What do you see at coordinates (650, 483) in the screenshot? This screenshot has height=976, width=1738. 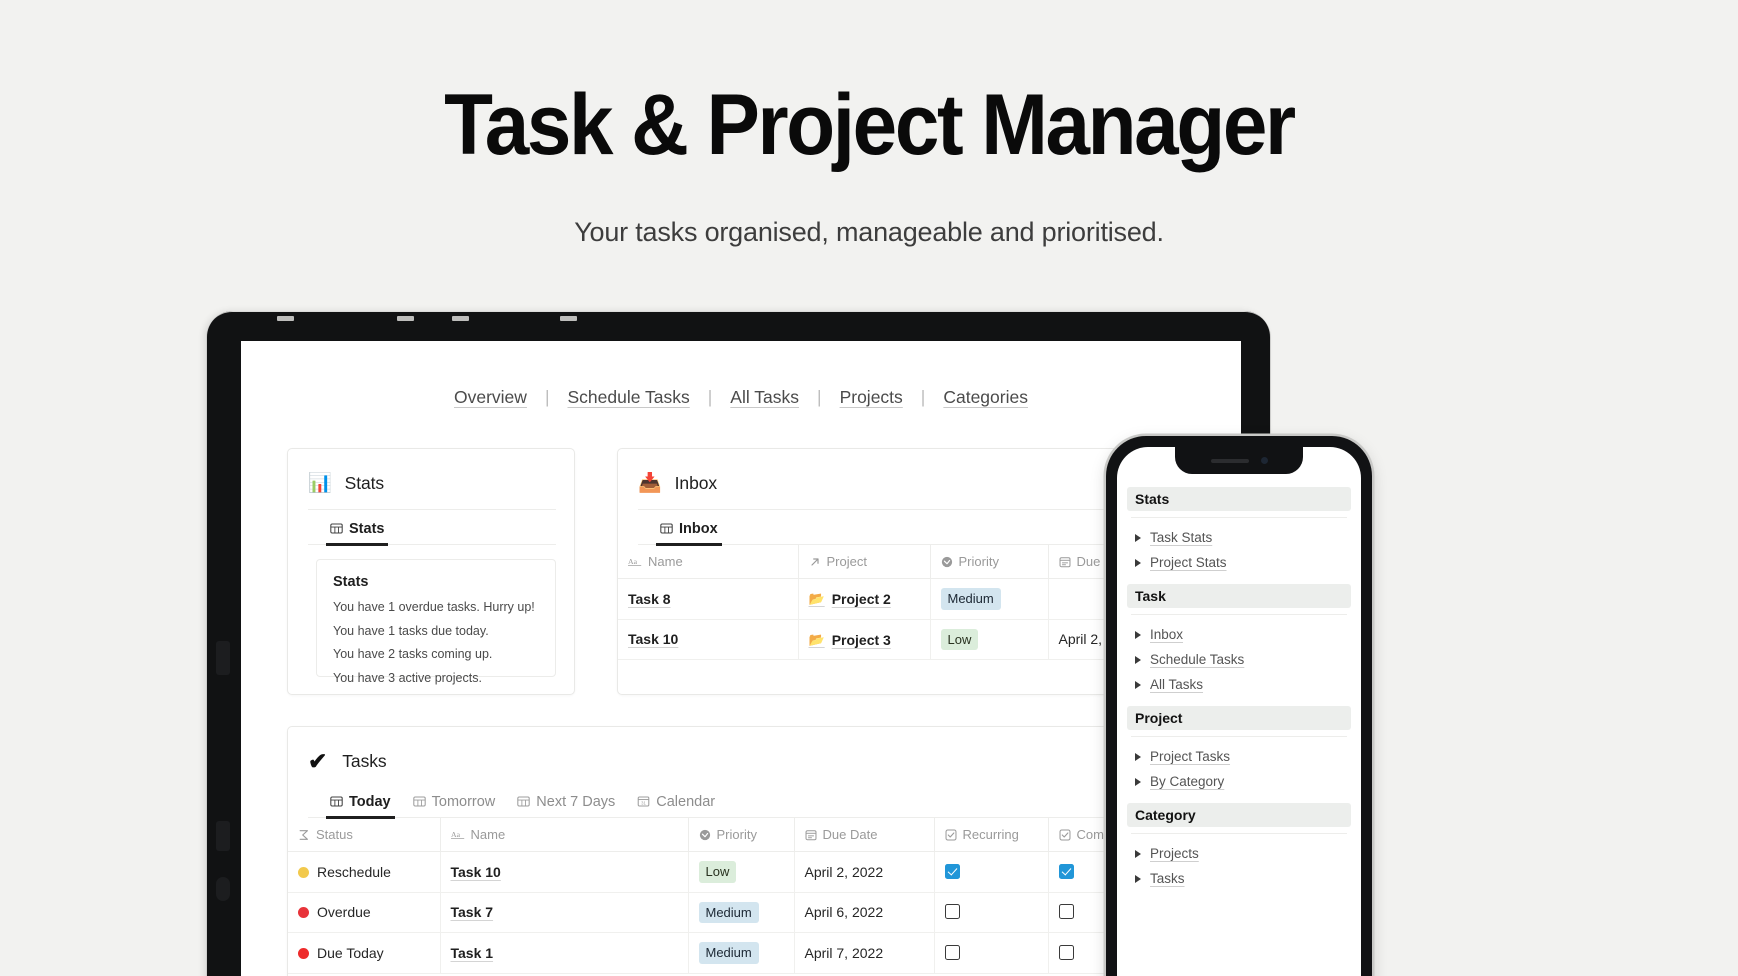 I see `inbox-tray-icon: 📥` at bounding box center [650, 483].